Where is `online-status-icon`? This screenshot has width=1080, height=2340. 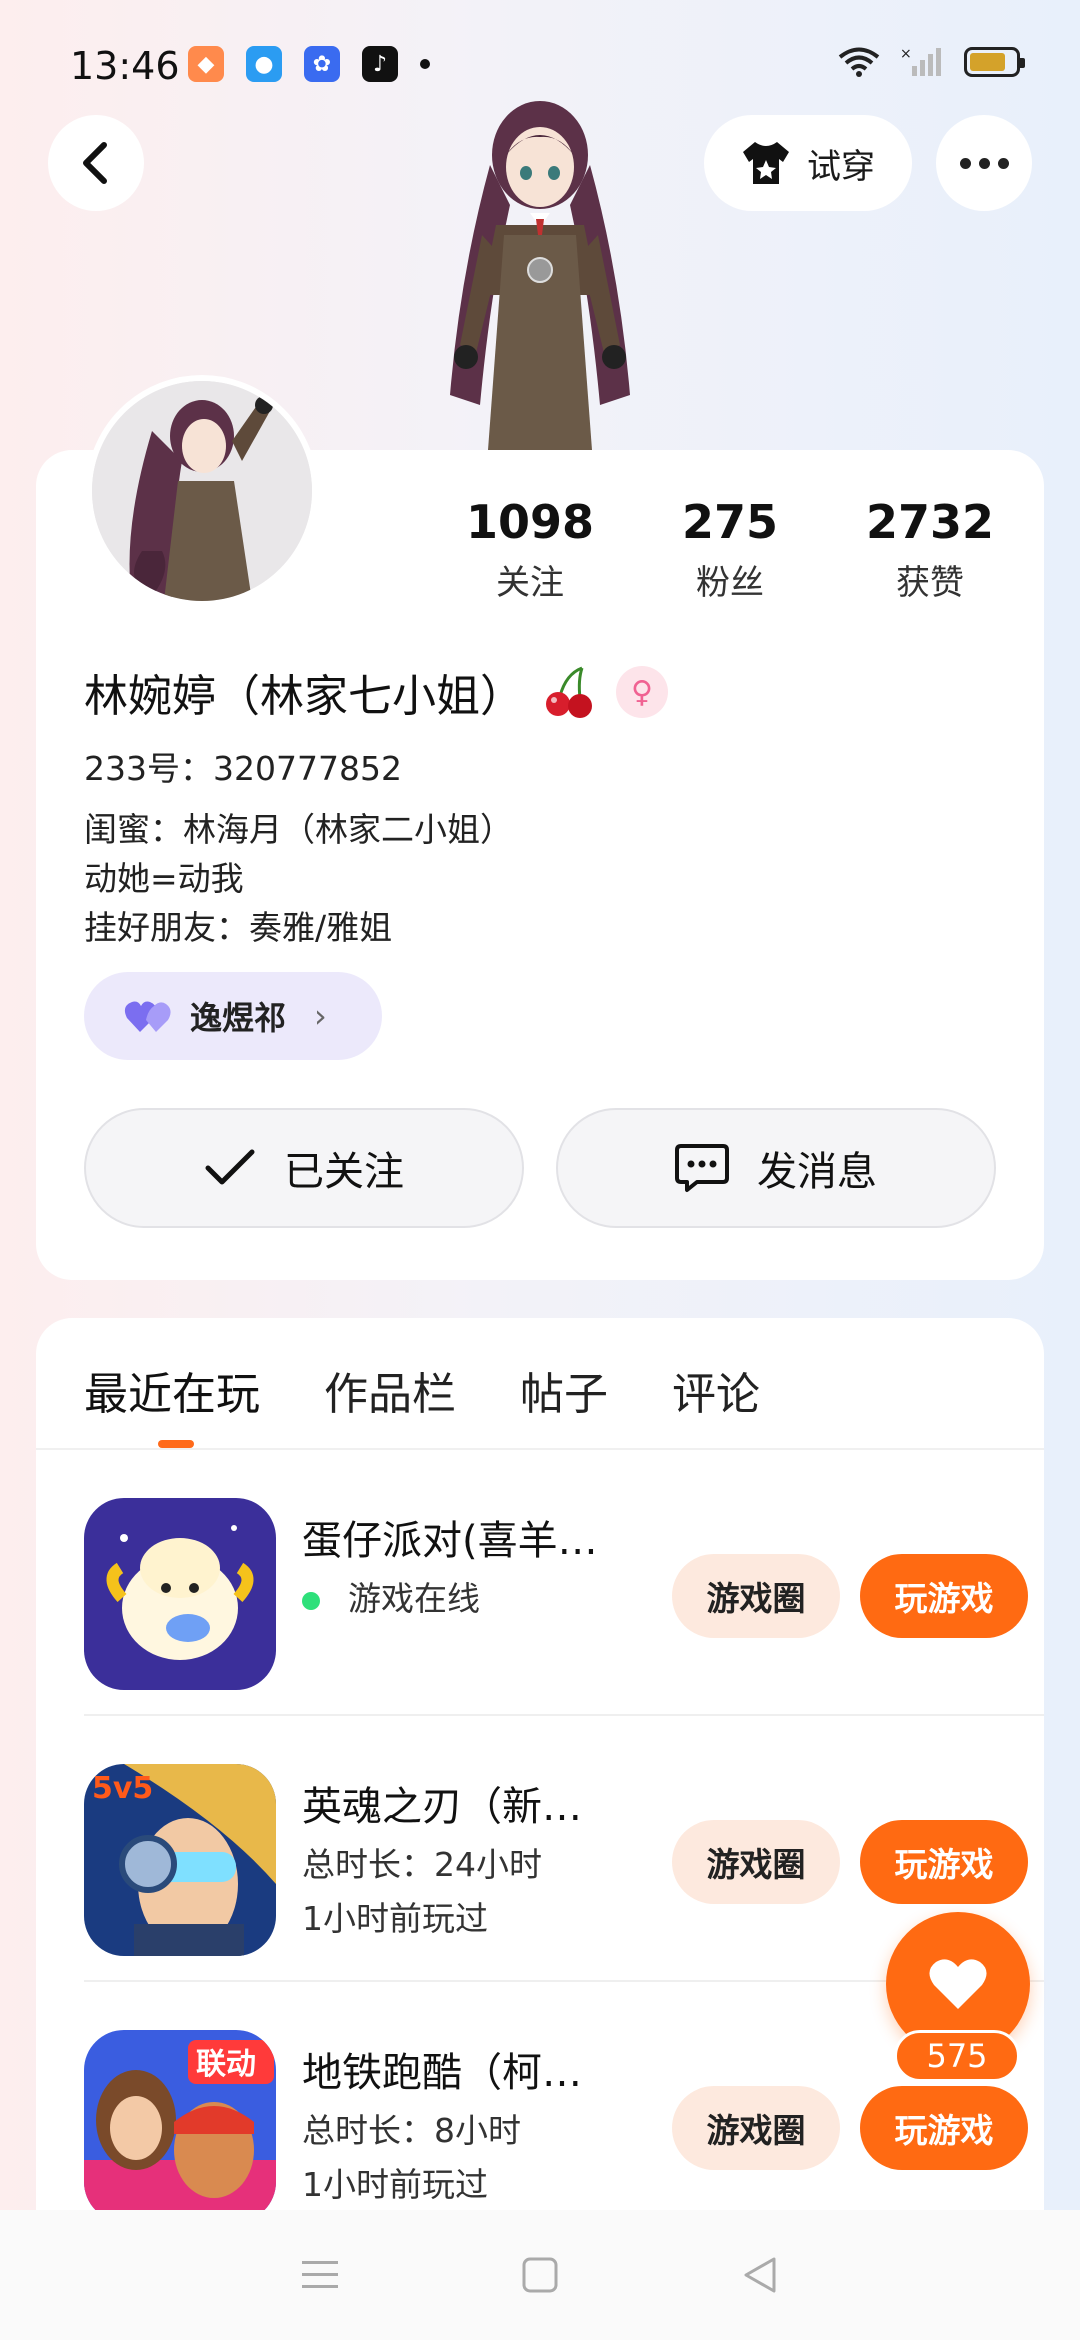
online-status-icon is located at coordinates (311, 1600).